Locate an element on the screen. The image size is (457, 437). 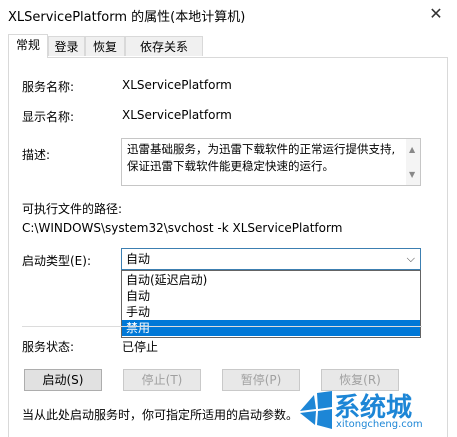
tab-dependencies: 依存关系 is located at coordinates (164, 46).